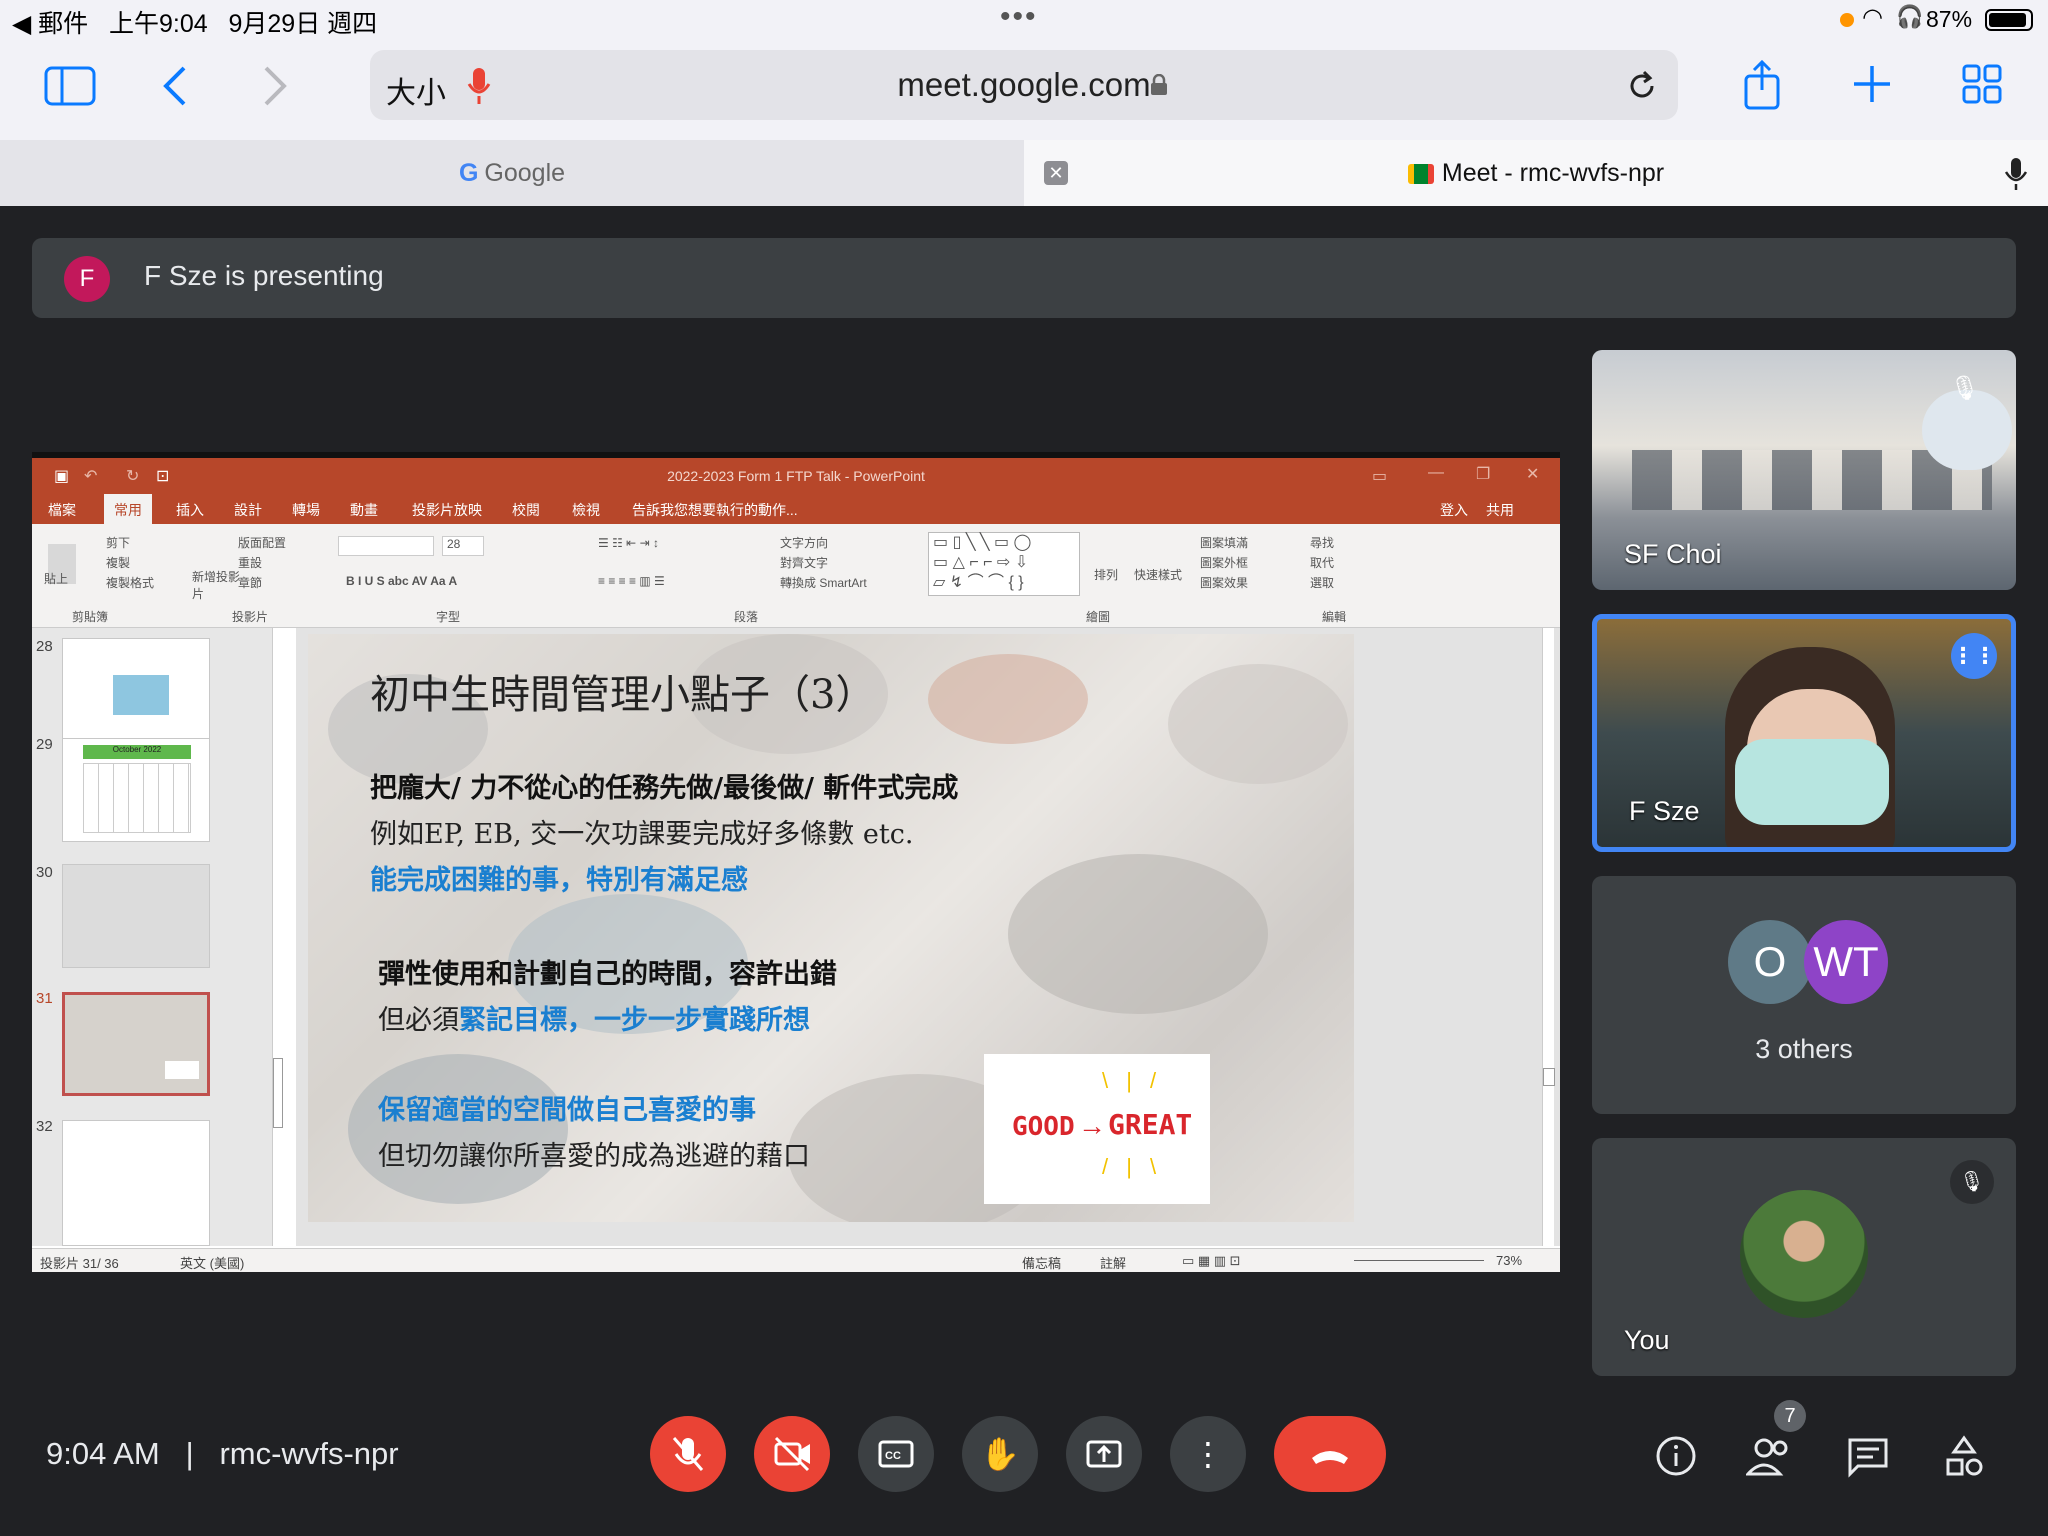 This screenshot has height=1536, width=2048. I want to click on shape-effects-button: 圖案效果, so click(1224, 582).